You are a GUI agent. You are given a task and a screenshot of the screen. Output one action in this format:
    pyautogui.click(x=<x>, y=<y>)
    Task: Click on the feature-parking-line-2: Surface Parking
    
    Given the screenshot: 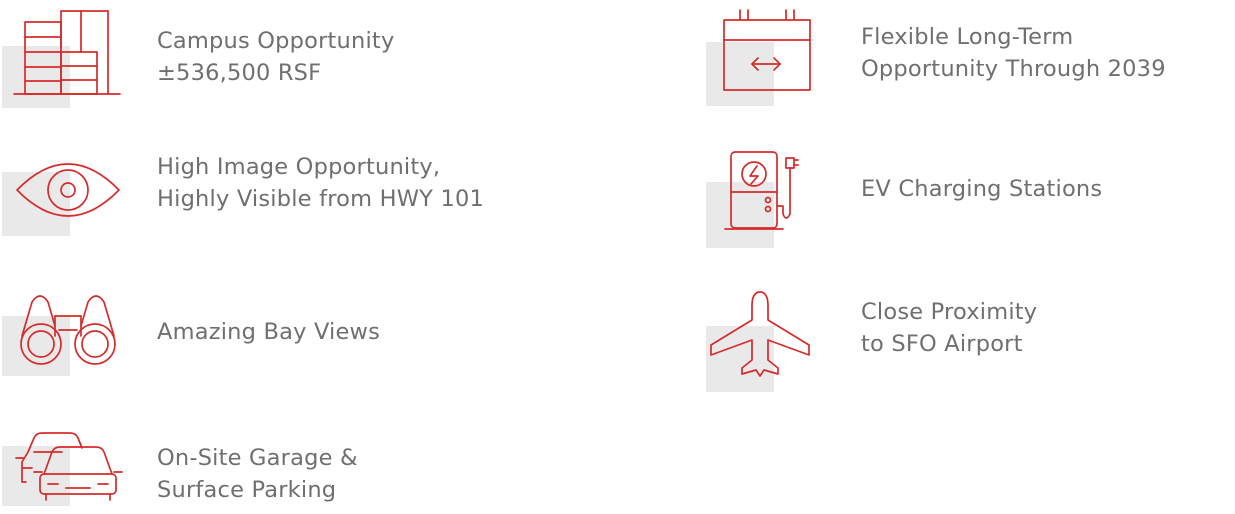 What is the action you would take?
    pyautogui.click(x=247, y=490)
    